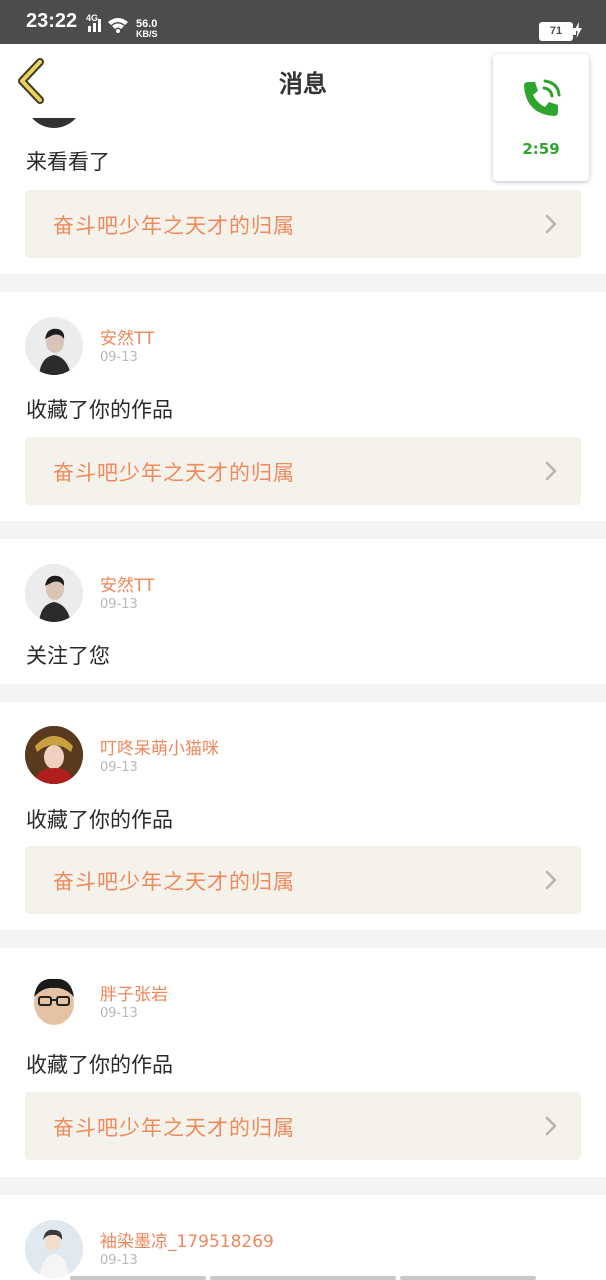 The width and height of the screenshot is (606, 1280). Describe the element at coordinates (147, 29) in the screenshot. I see `network-speed: 56.0 KB/S` at that location.